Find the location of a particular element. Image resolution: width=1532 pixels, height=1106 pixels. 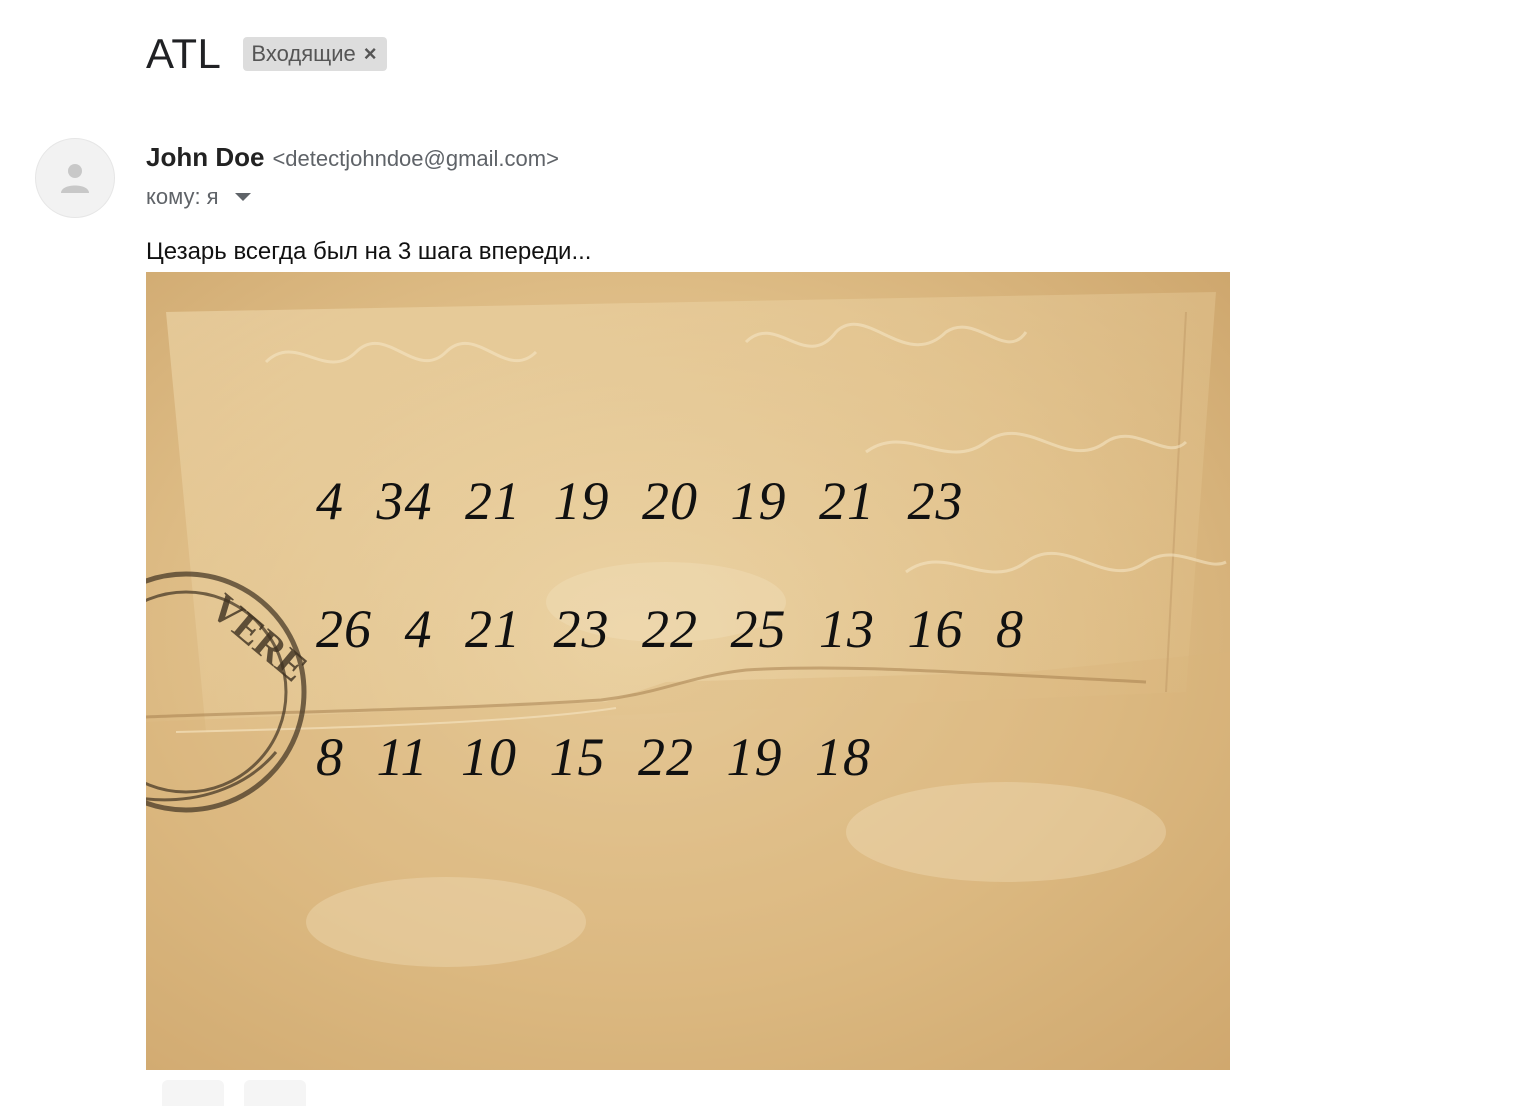

show-details-dropdown-icon is located at coordinates (242, 197).